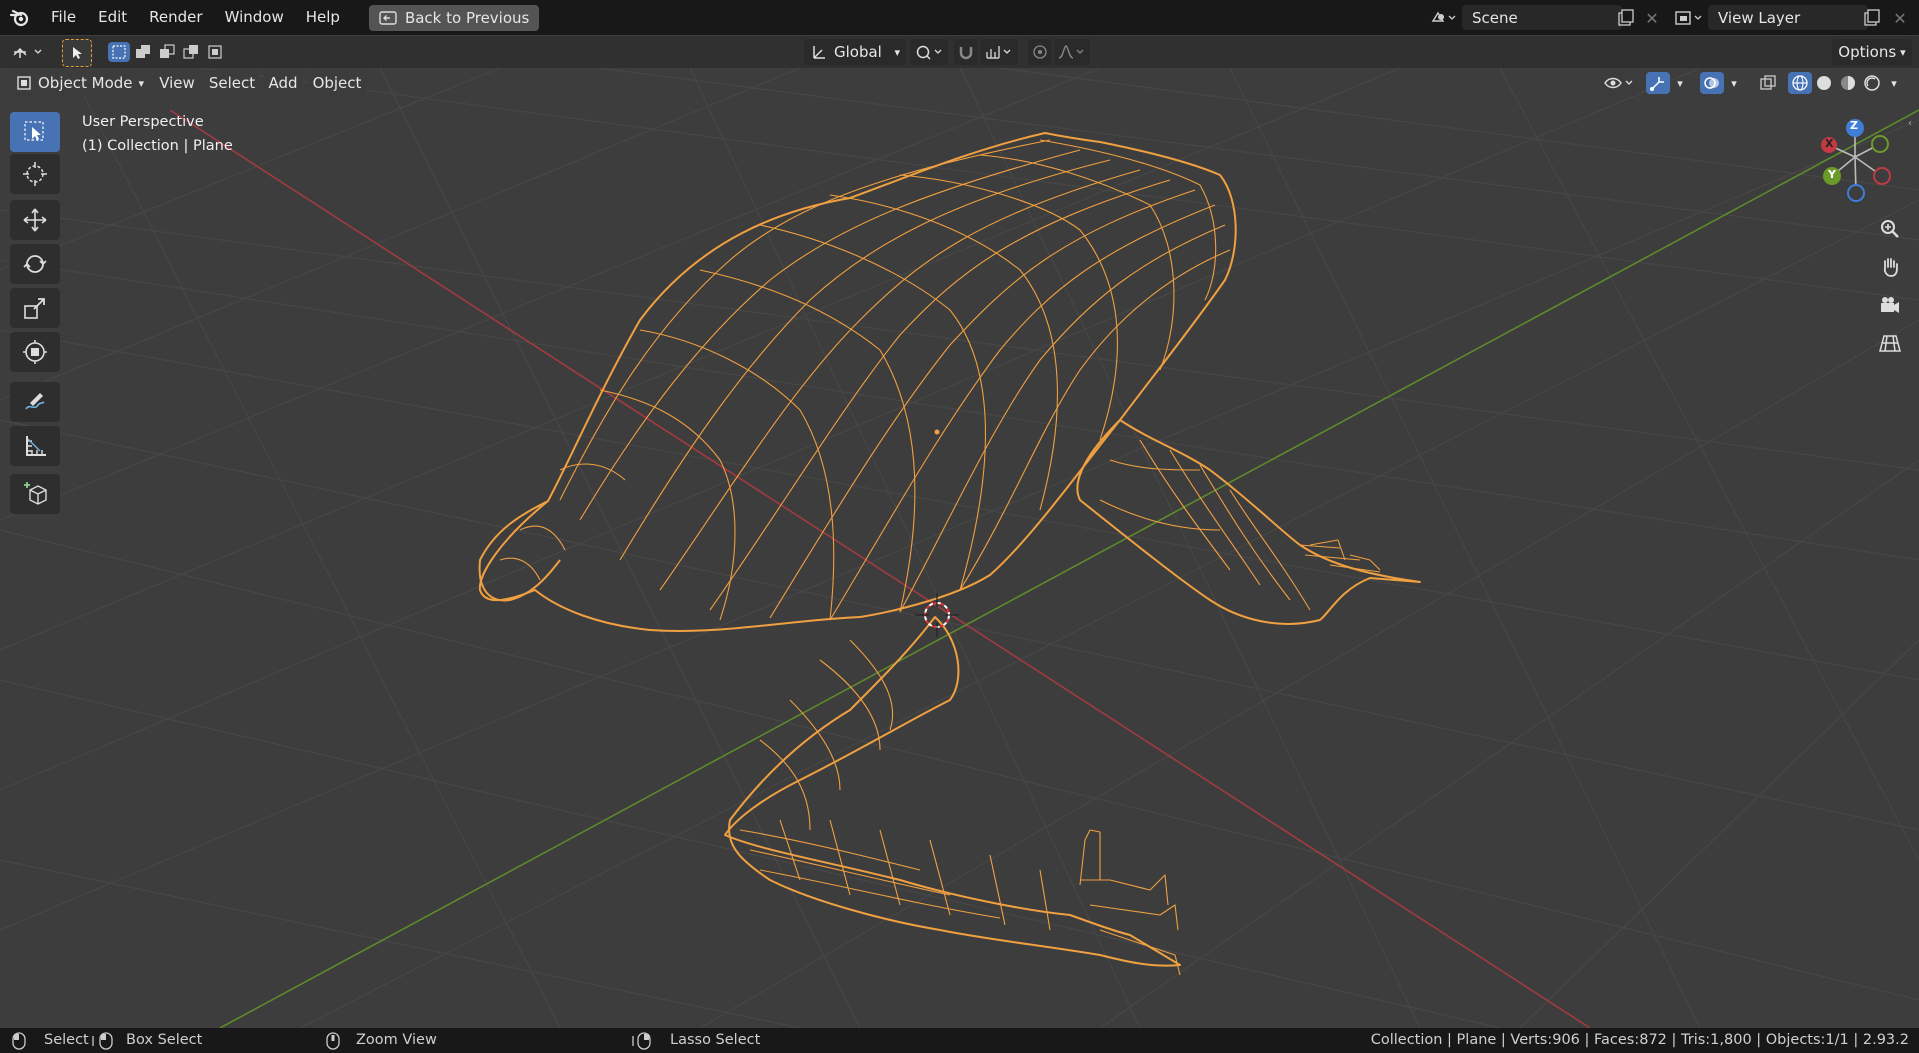 The width and height of the screenshot is (1919, 1053). I want to click on menu-edit: Edit, so click(112, 17).